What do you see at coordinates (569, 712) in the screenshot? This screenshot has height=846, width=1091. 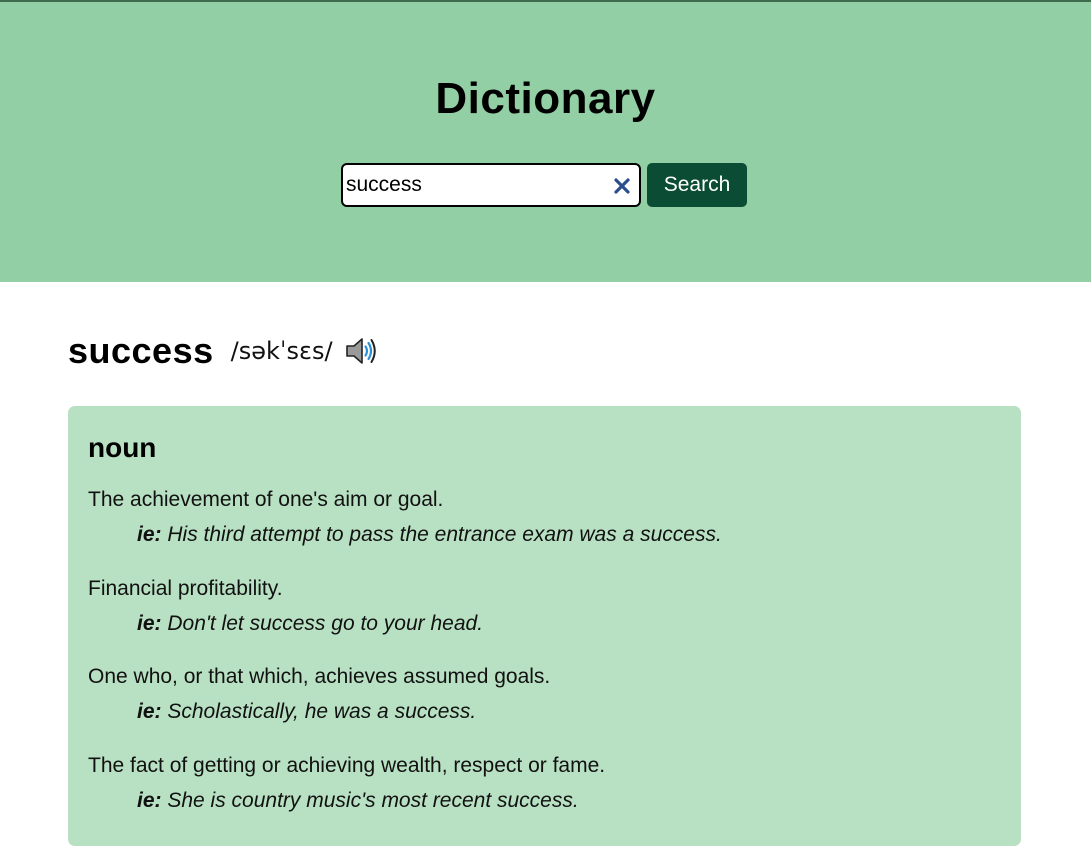 I see `example-sentence: ie: Scholastically, he was a success.` at bounding box center [569, 712].